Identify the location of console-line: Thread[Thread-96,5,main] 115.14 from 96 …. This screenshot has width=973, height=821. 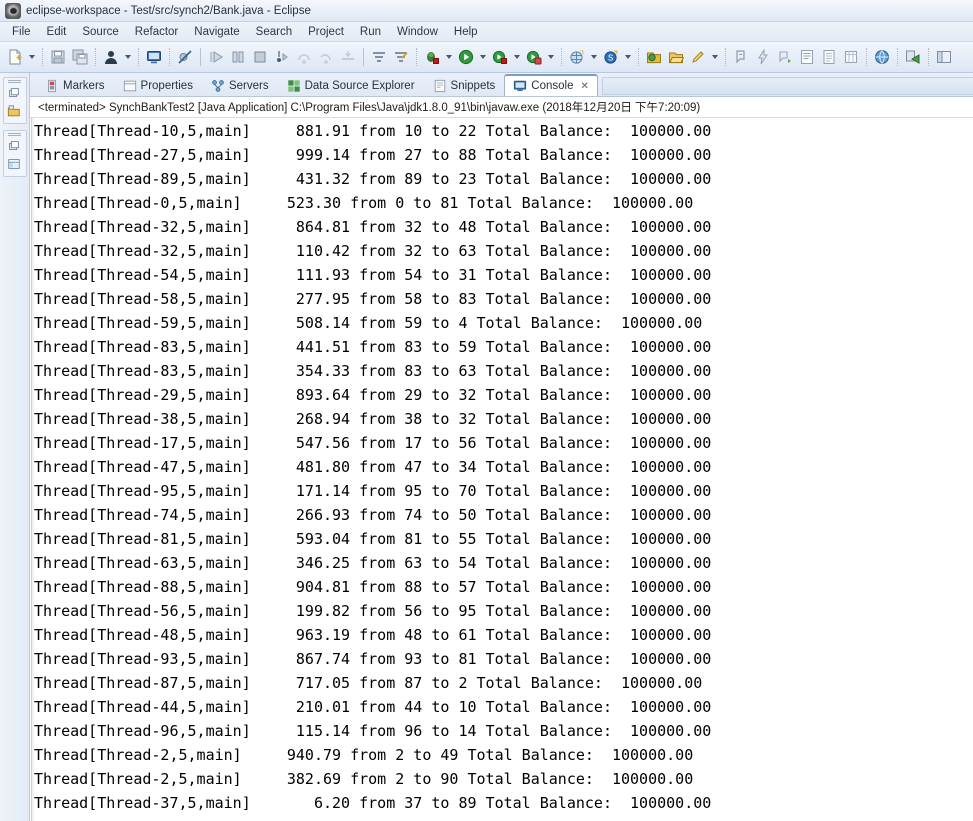
(373, 731).